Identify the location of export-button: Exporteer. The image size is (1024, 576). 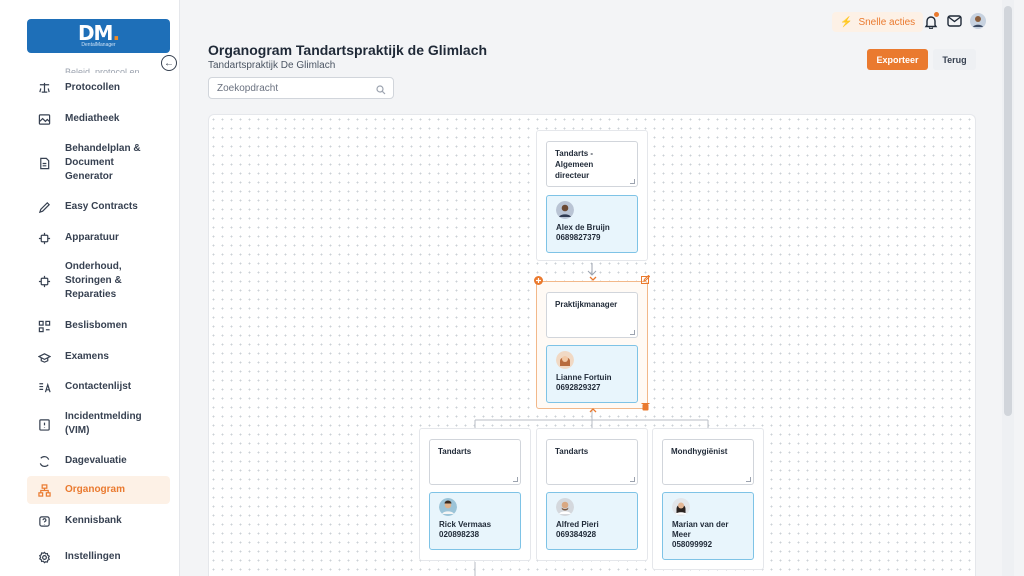
(897, 59).